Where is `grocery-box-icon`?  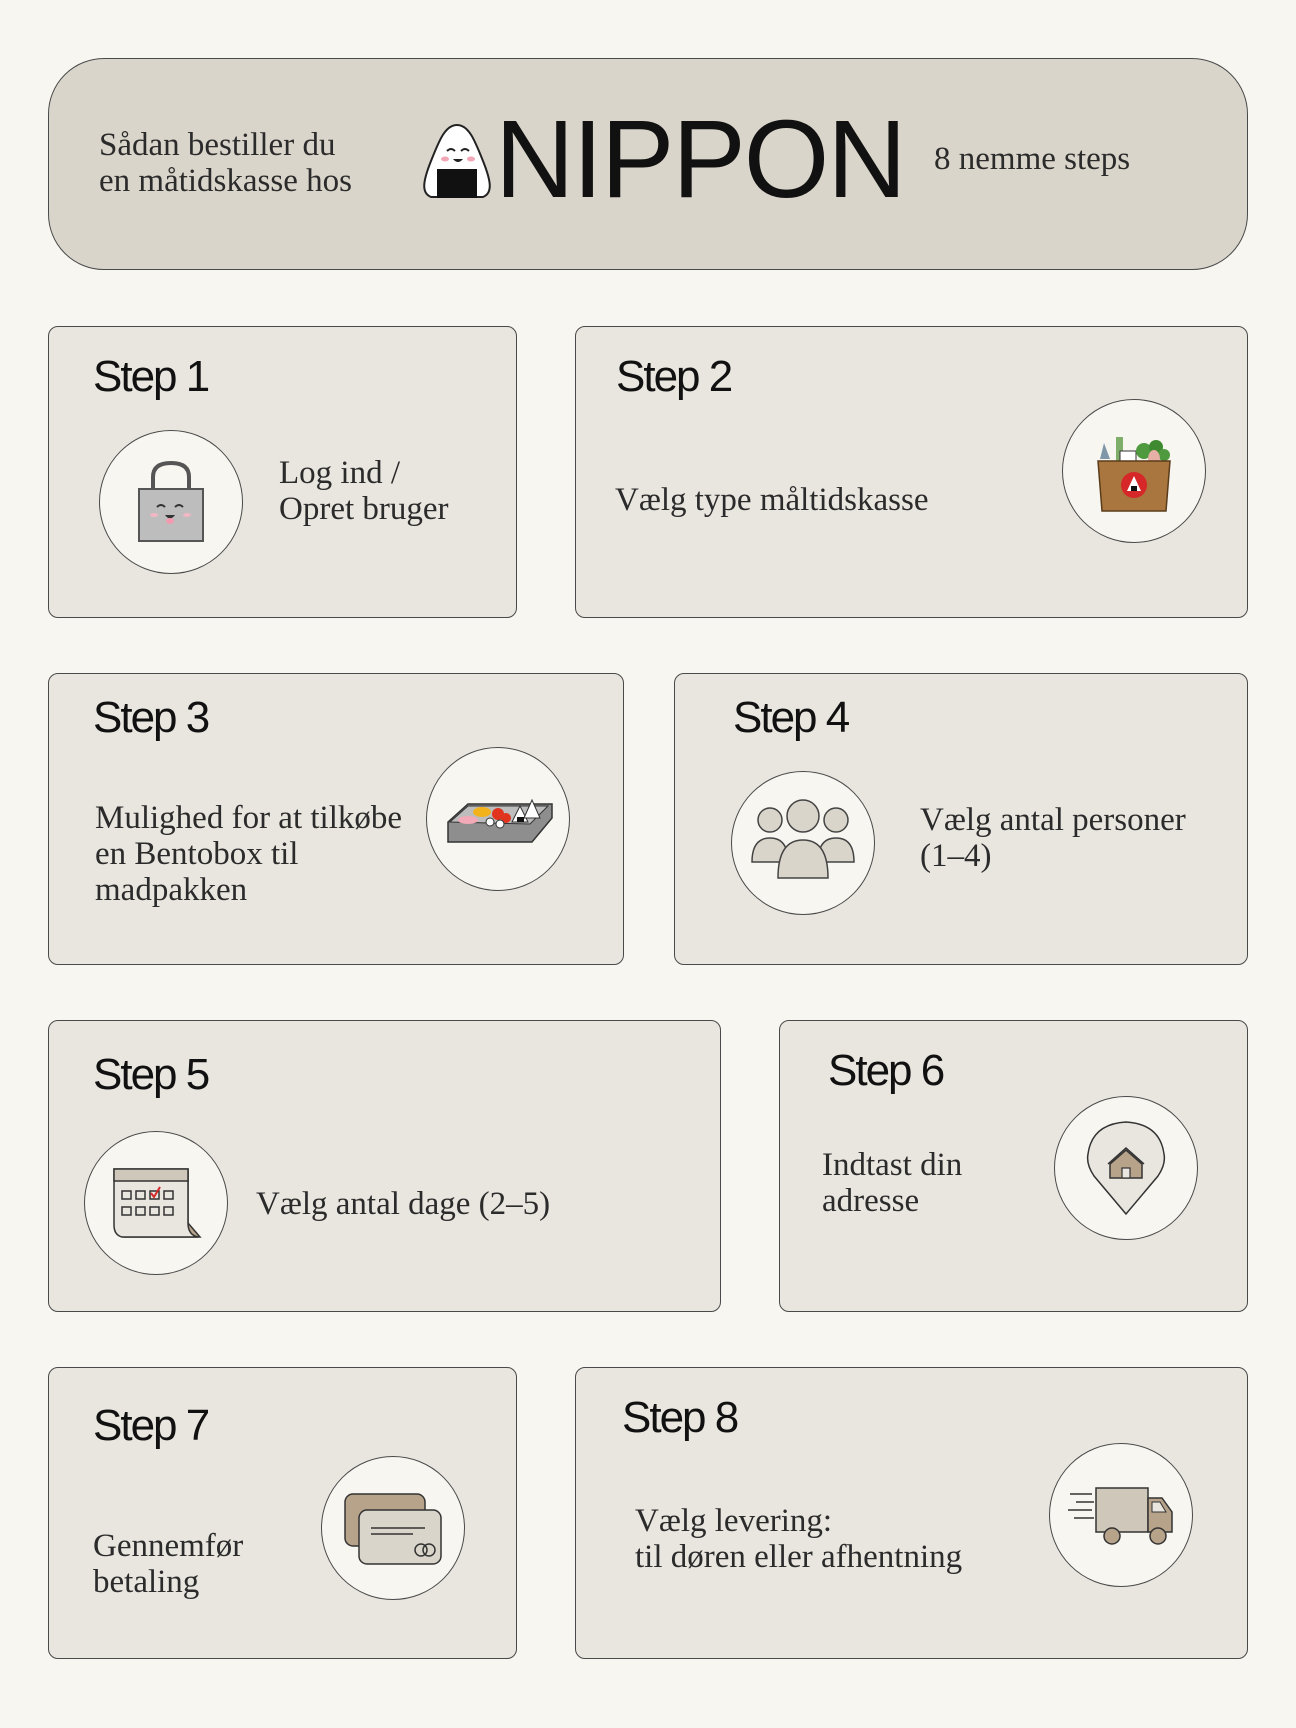
grocery-box-icon is located at coordinates (1134, 474).